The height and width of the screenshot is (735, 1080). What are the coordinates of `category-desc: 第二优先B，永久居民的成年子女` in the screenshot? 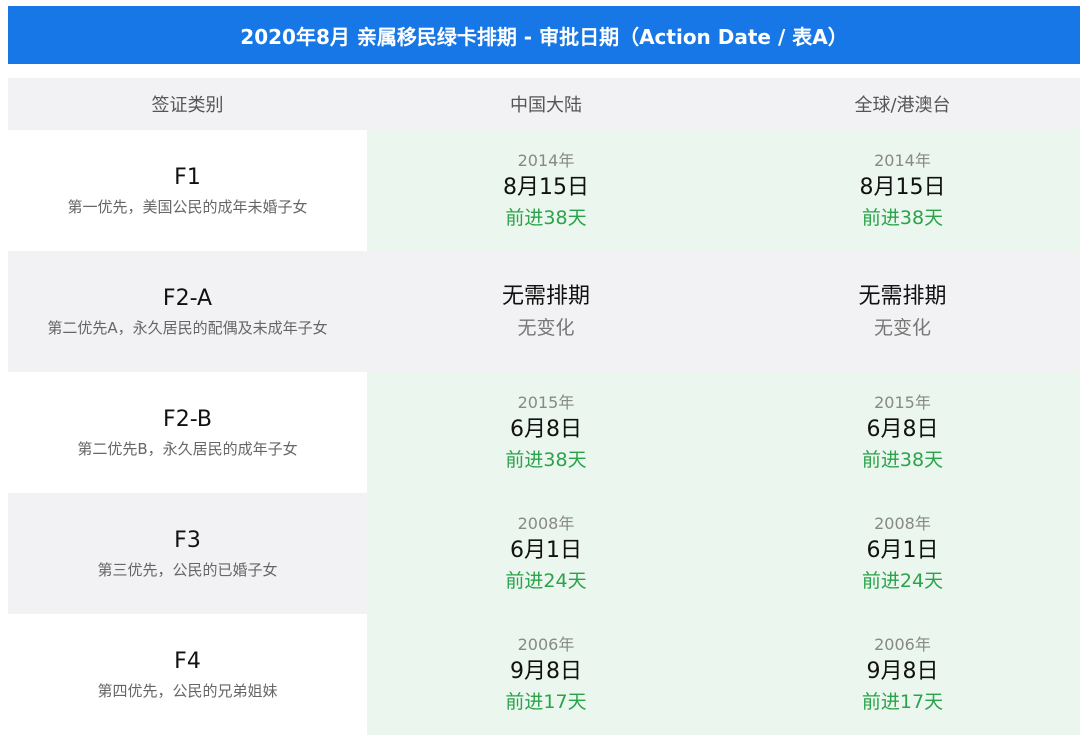 It's located at (187, 448).